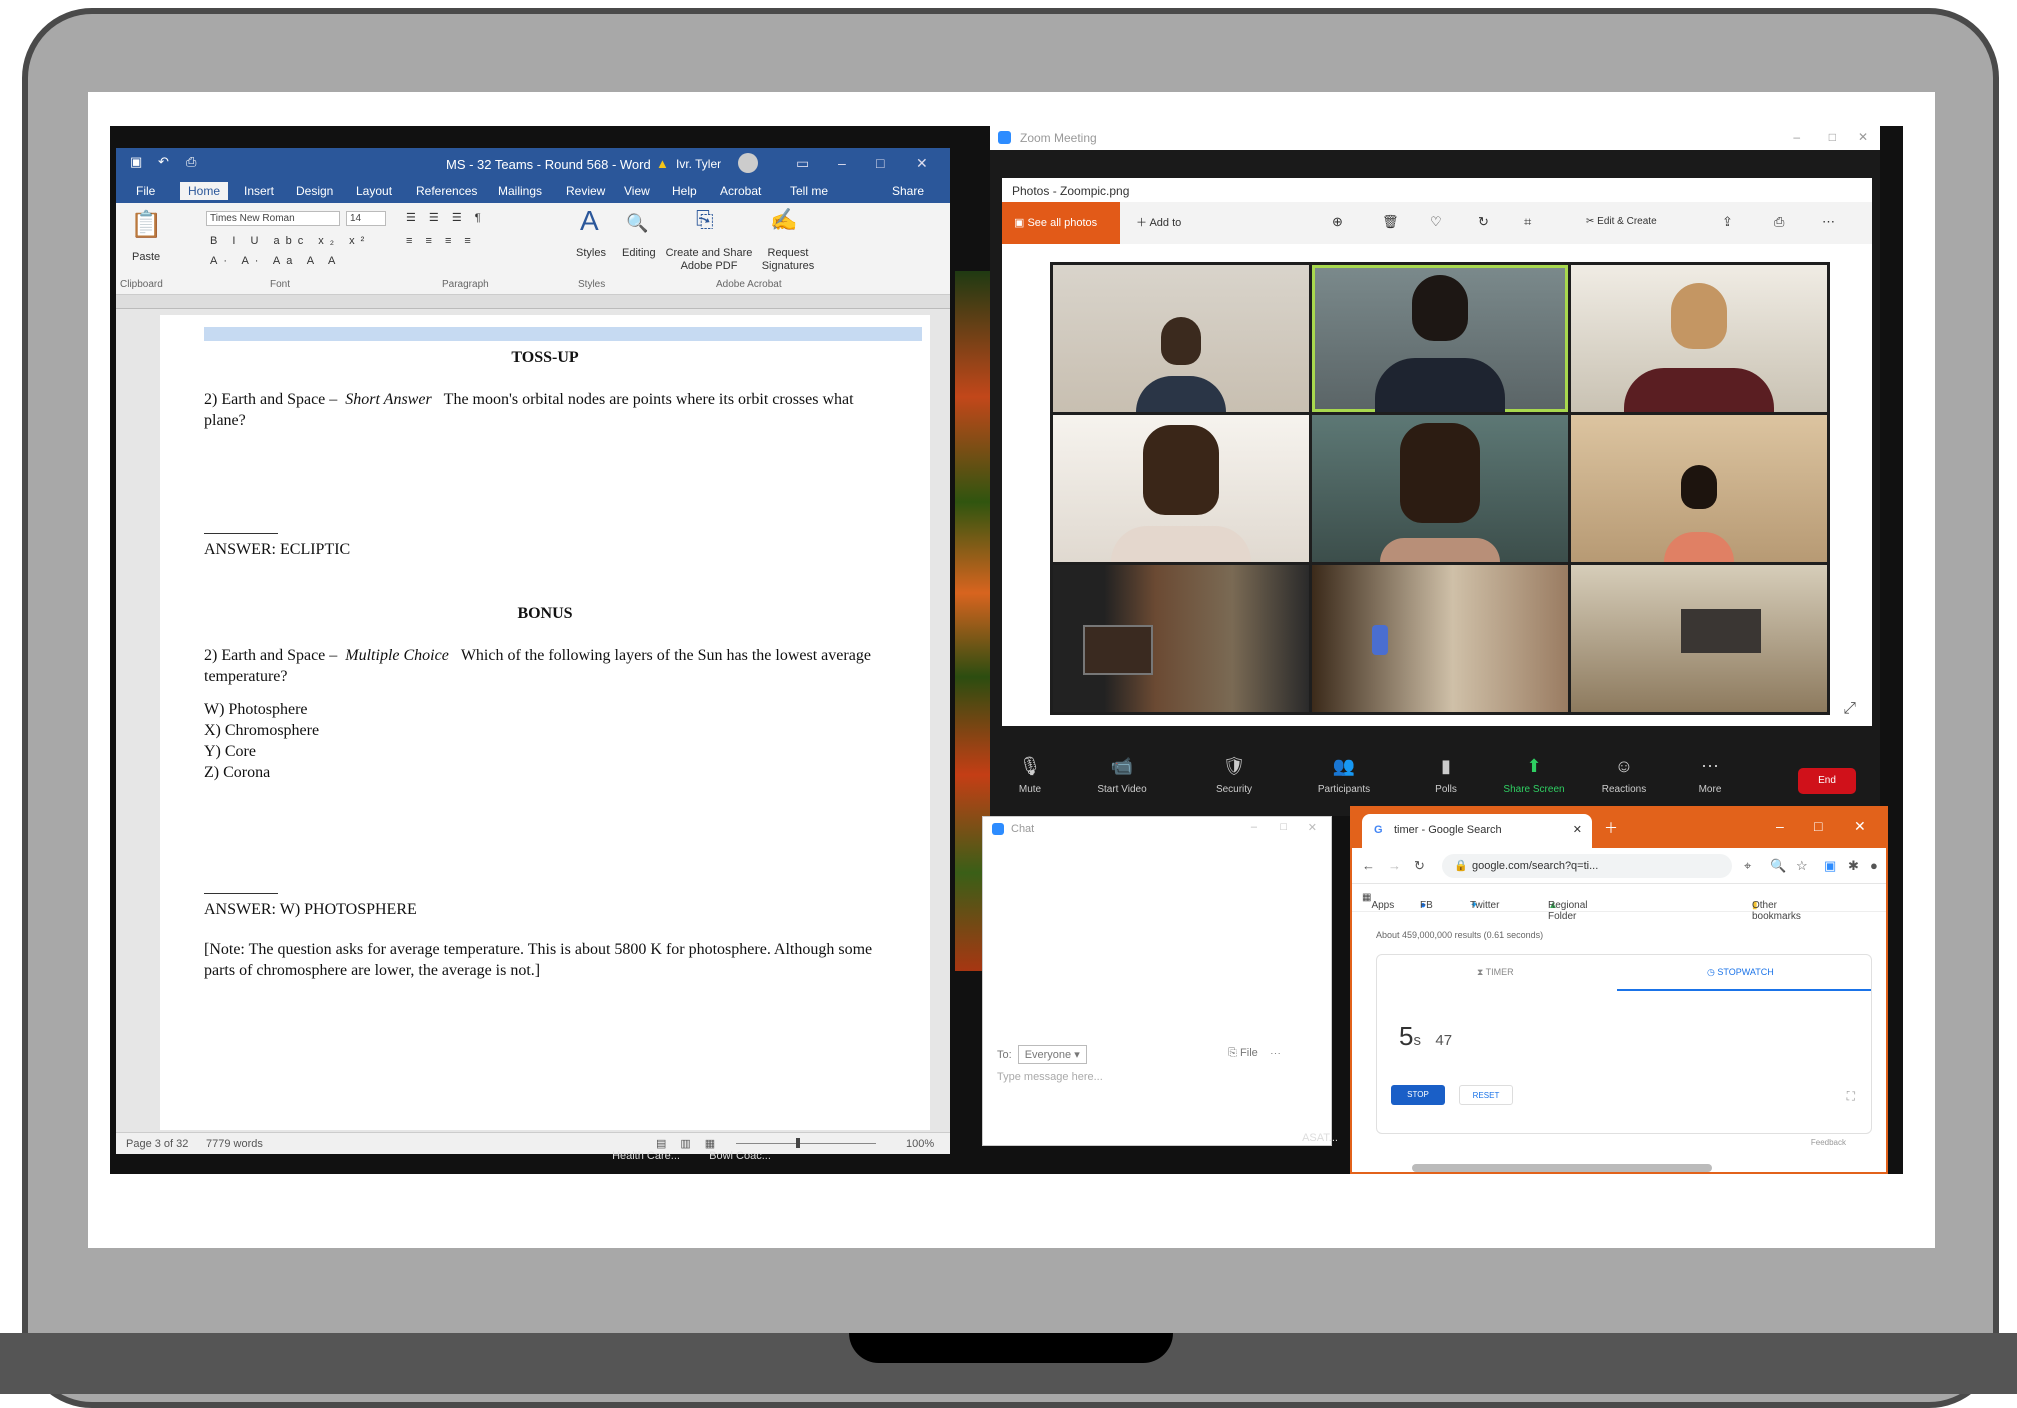 This screenshot has width=2017, height=1408. Describe the element at coordinates (1486, 1095) in the screenshot. I see `reset-button: RESET` at that location.